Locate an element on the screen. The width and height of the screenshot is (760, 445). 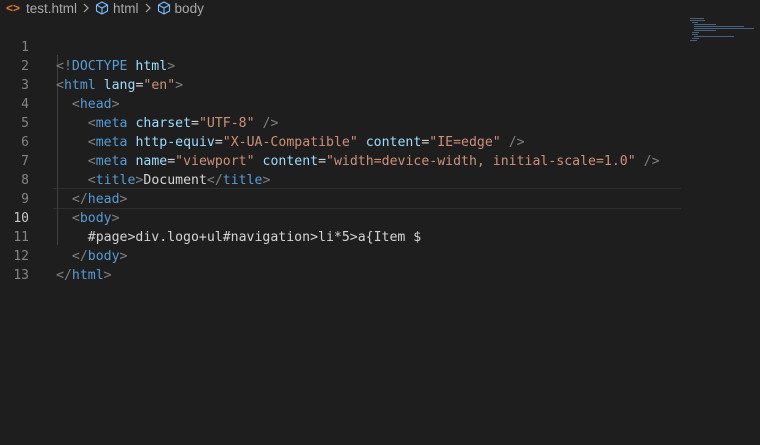
breadcrumb-item-html: html is located at coordinates (117, 8).